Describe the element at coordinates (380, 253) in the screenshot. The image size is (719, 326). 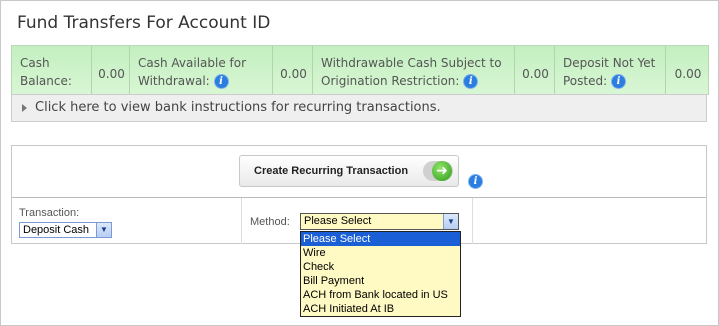
I see `method-option: Wire` at that location.